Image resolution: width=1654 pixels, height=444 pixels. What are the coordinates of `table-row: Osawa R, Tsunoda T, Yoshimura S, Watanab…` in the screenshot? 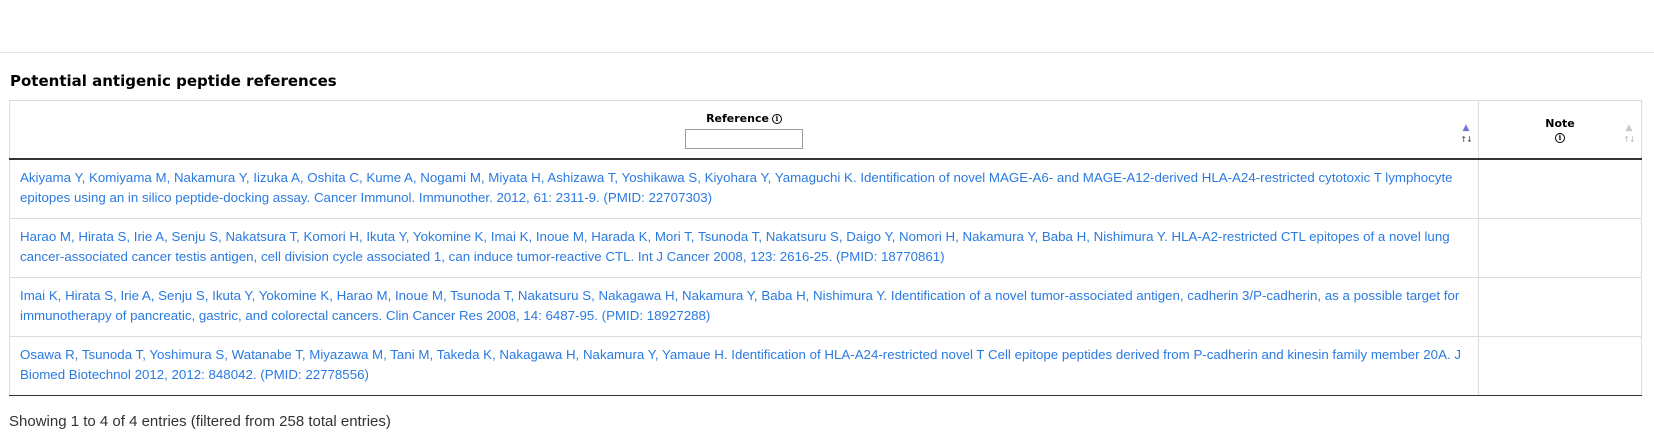 It's located at (825, 366).